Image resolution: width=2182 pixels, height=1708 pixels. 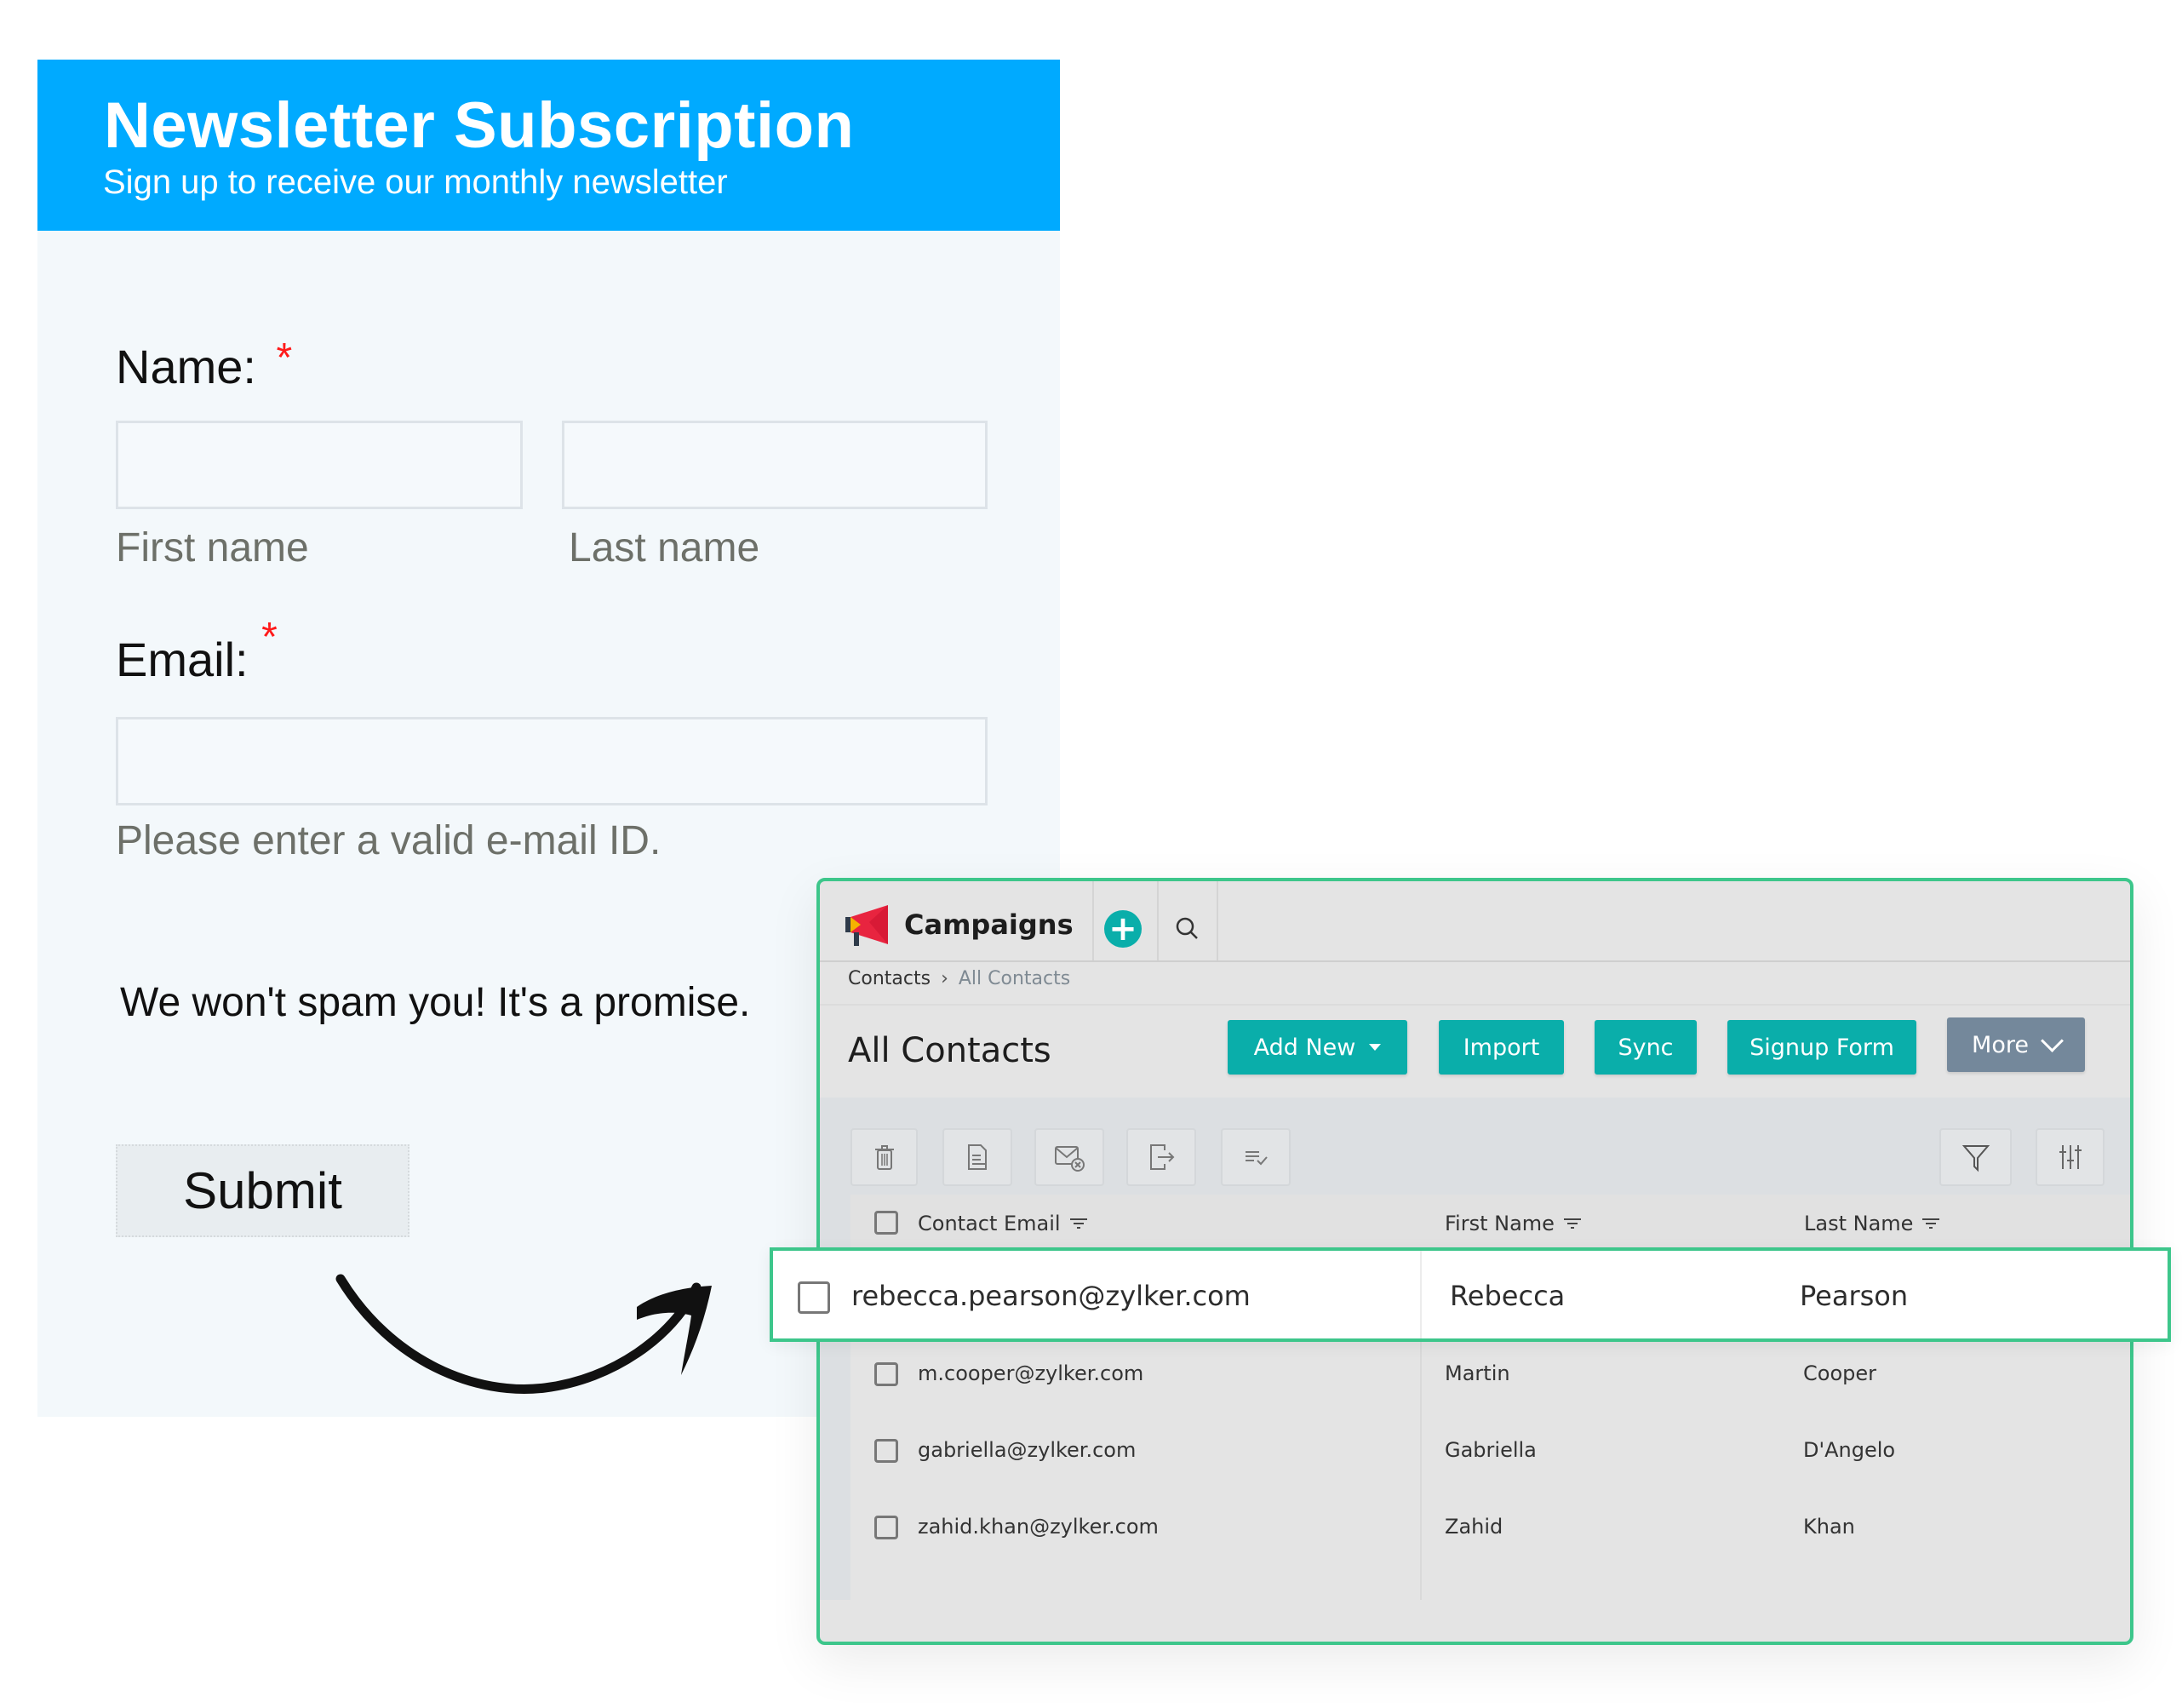 What do you see at coordinates (886, 1223) in the screenshot?
I see `select-all-checkbox` at bounding box center [886, 1223].